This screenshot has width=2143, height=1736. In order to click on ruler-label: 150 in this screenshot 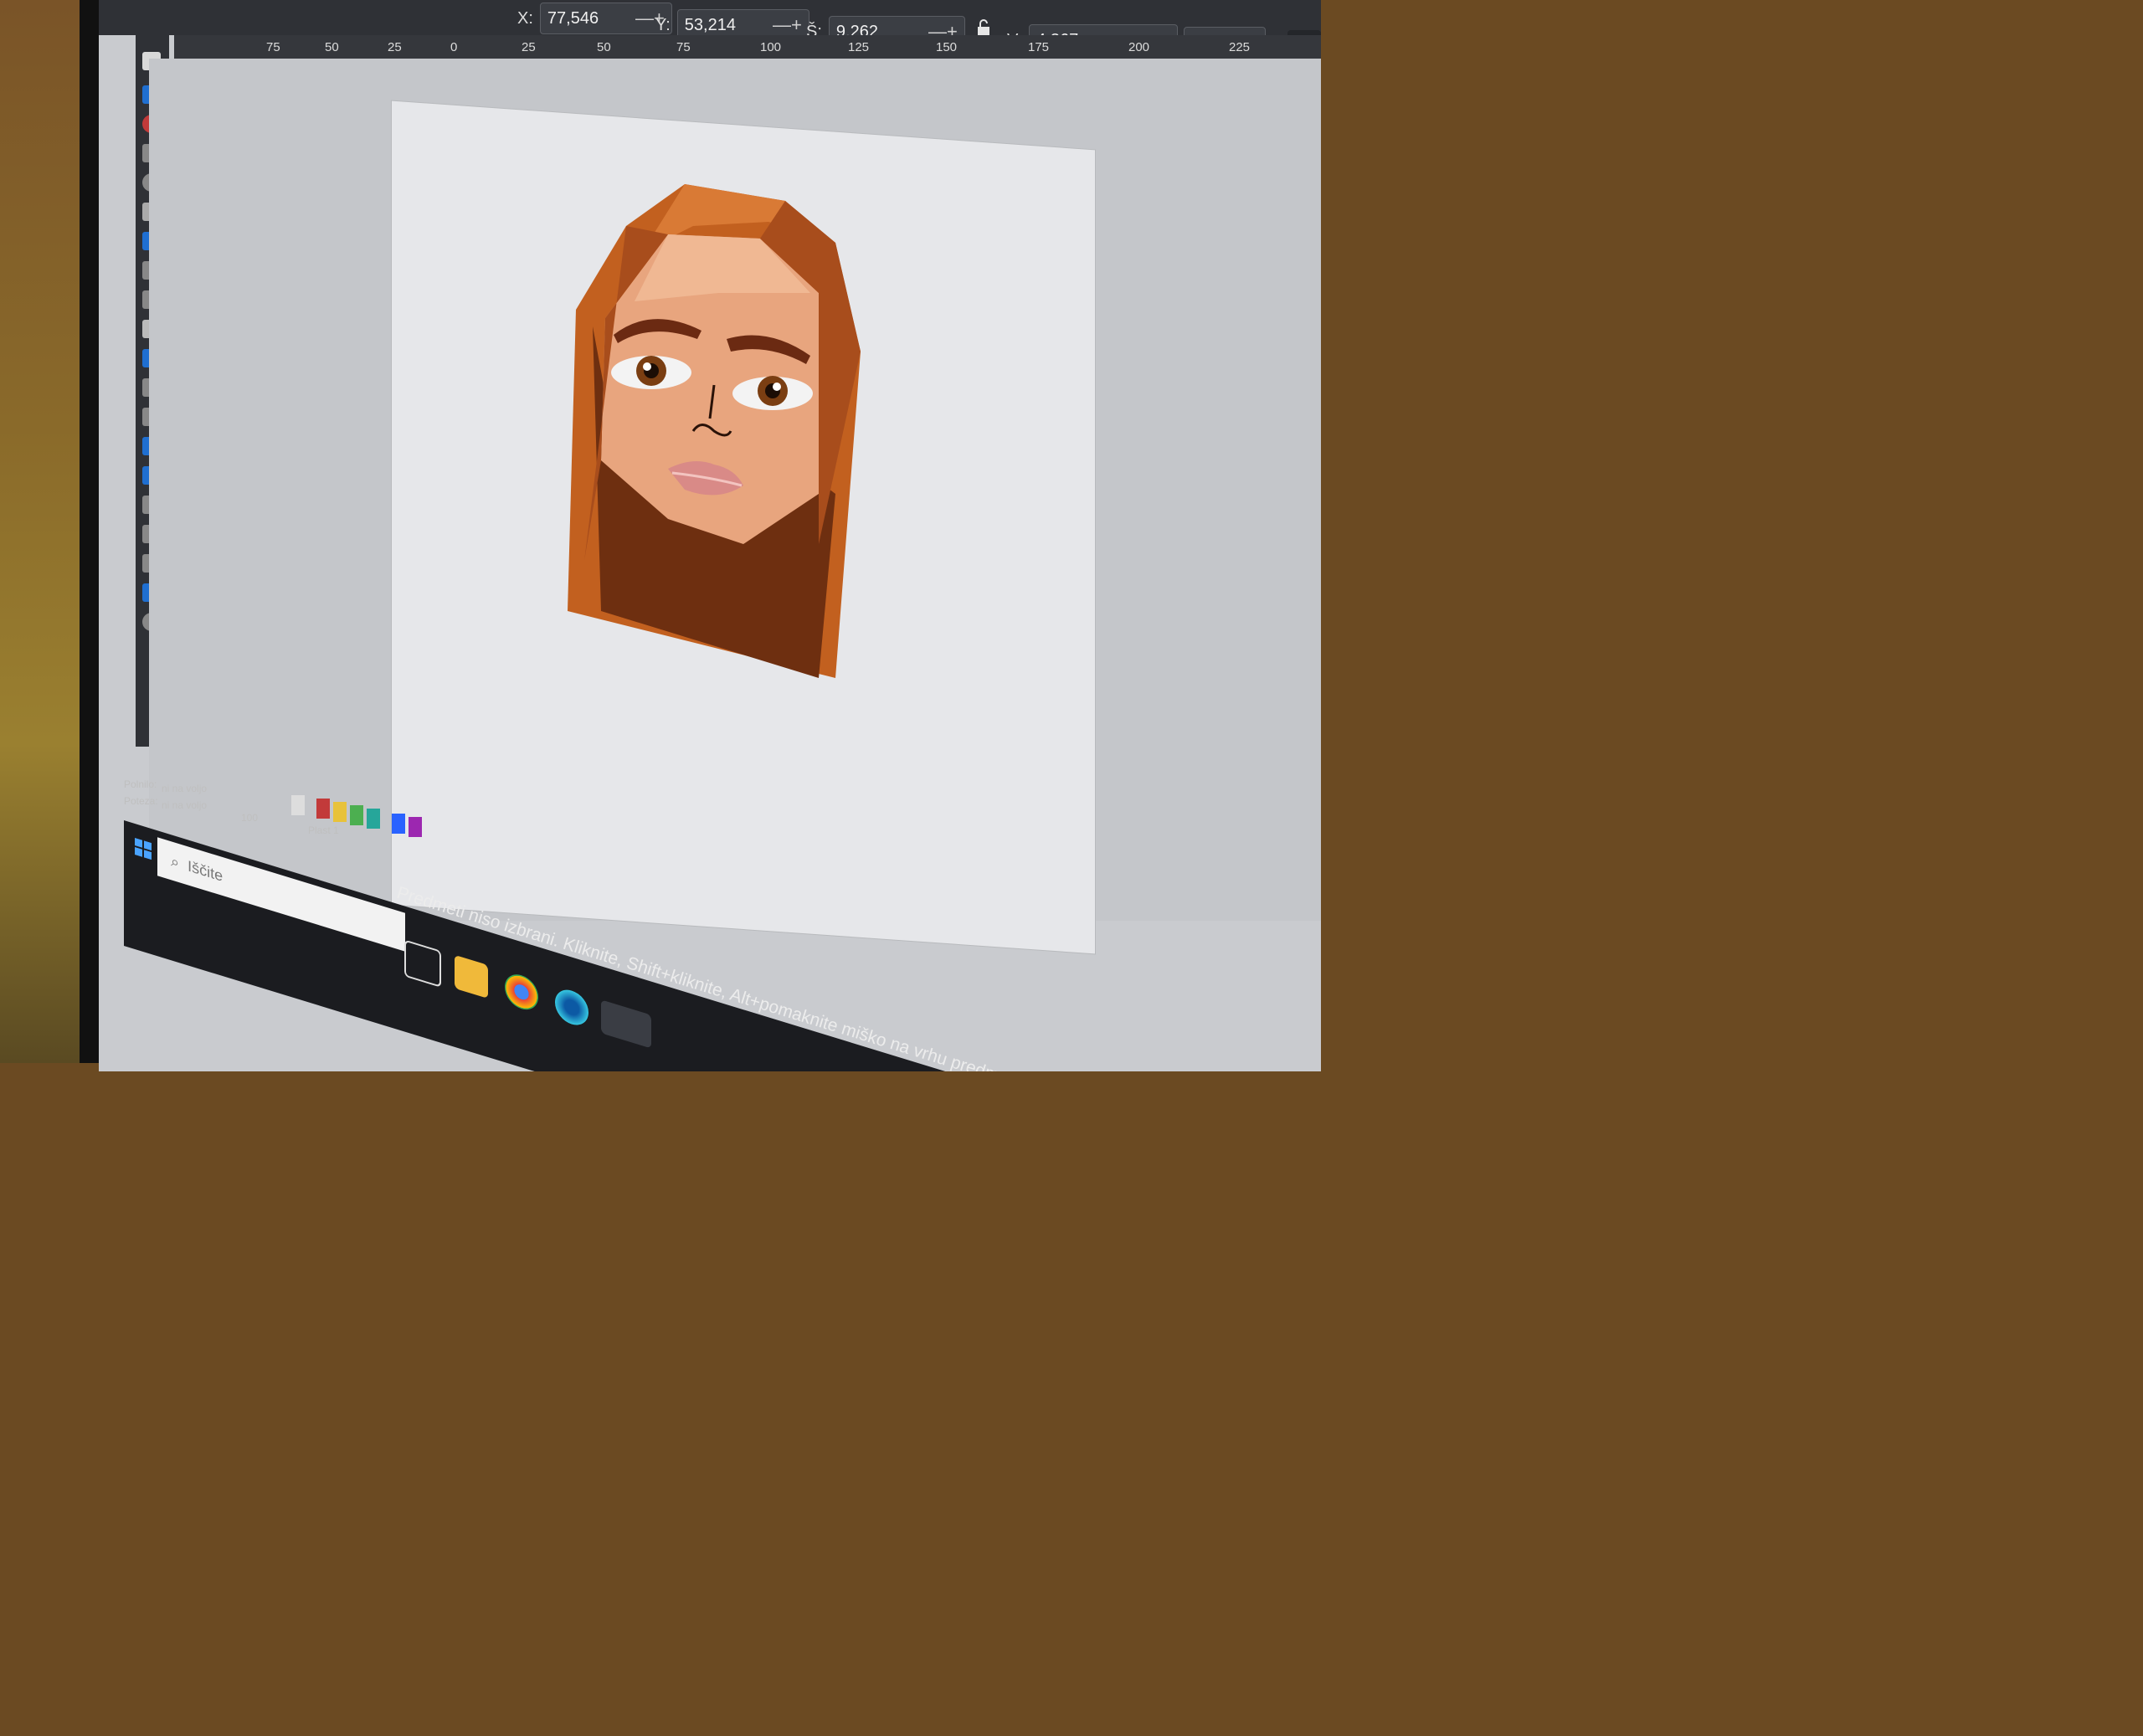, I will do `click(947, 47)`.